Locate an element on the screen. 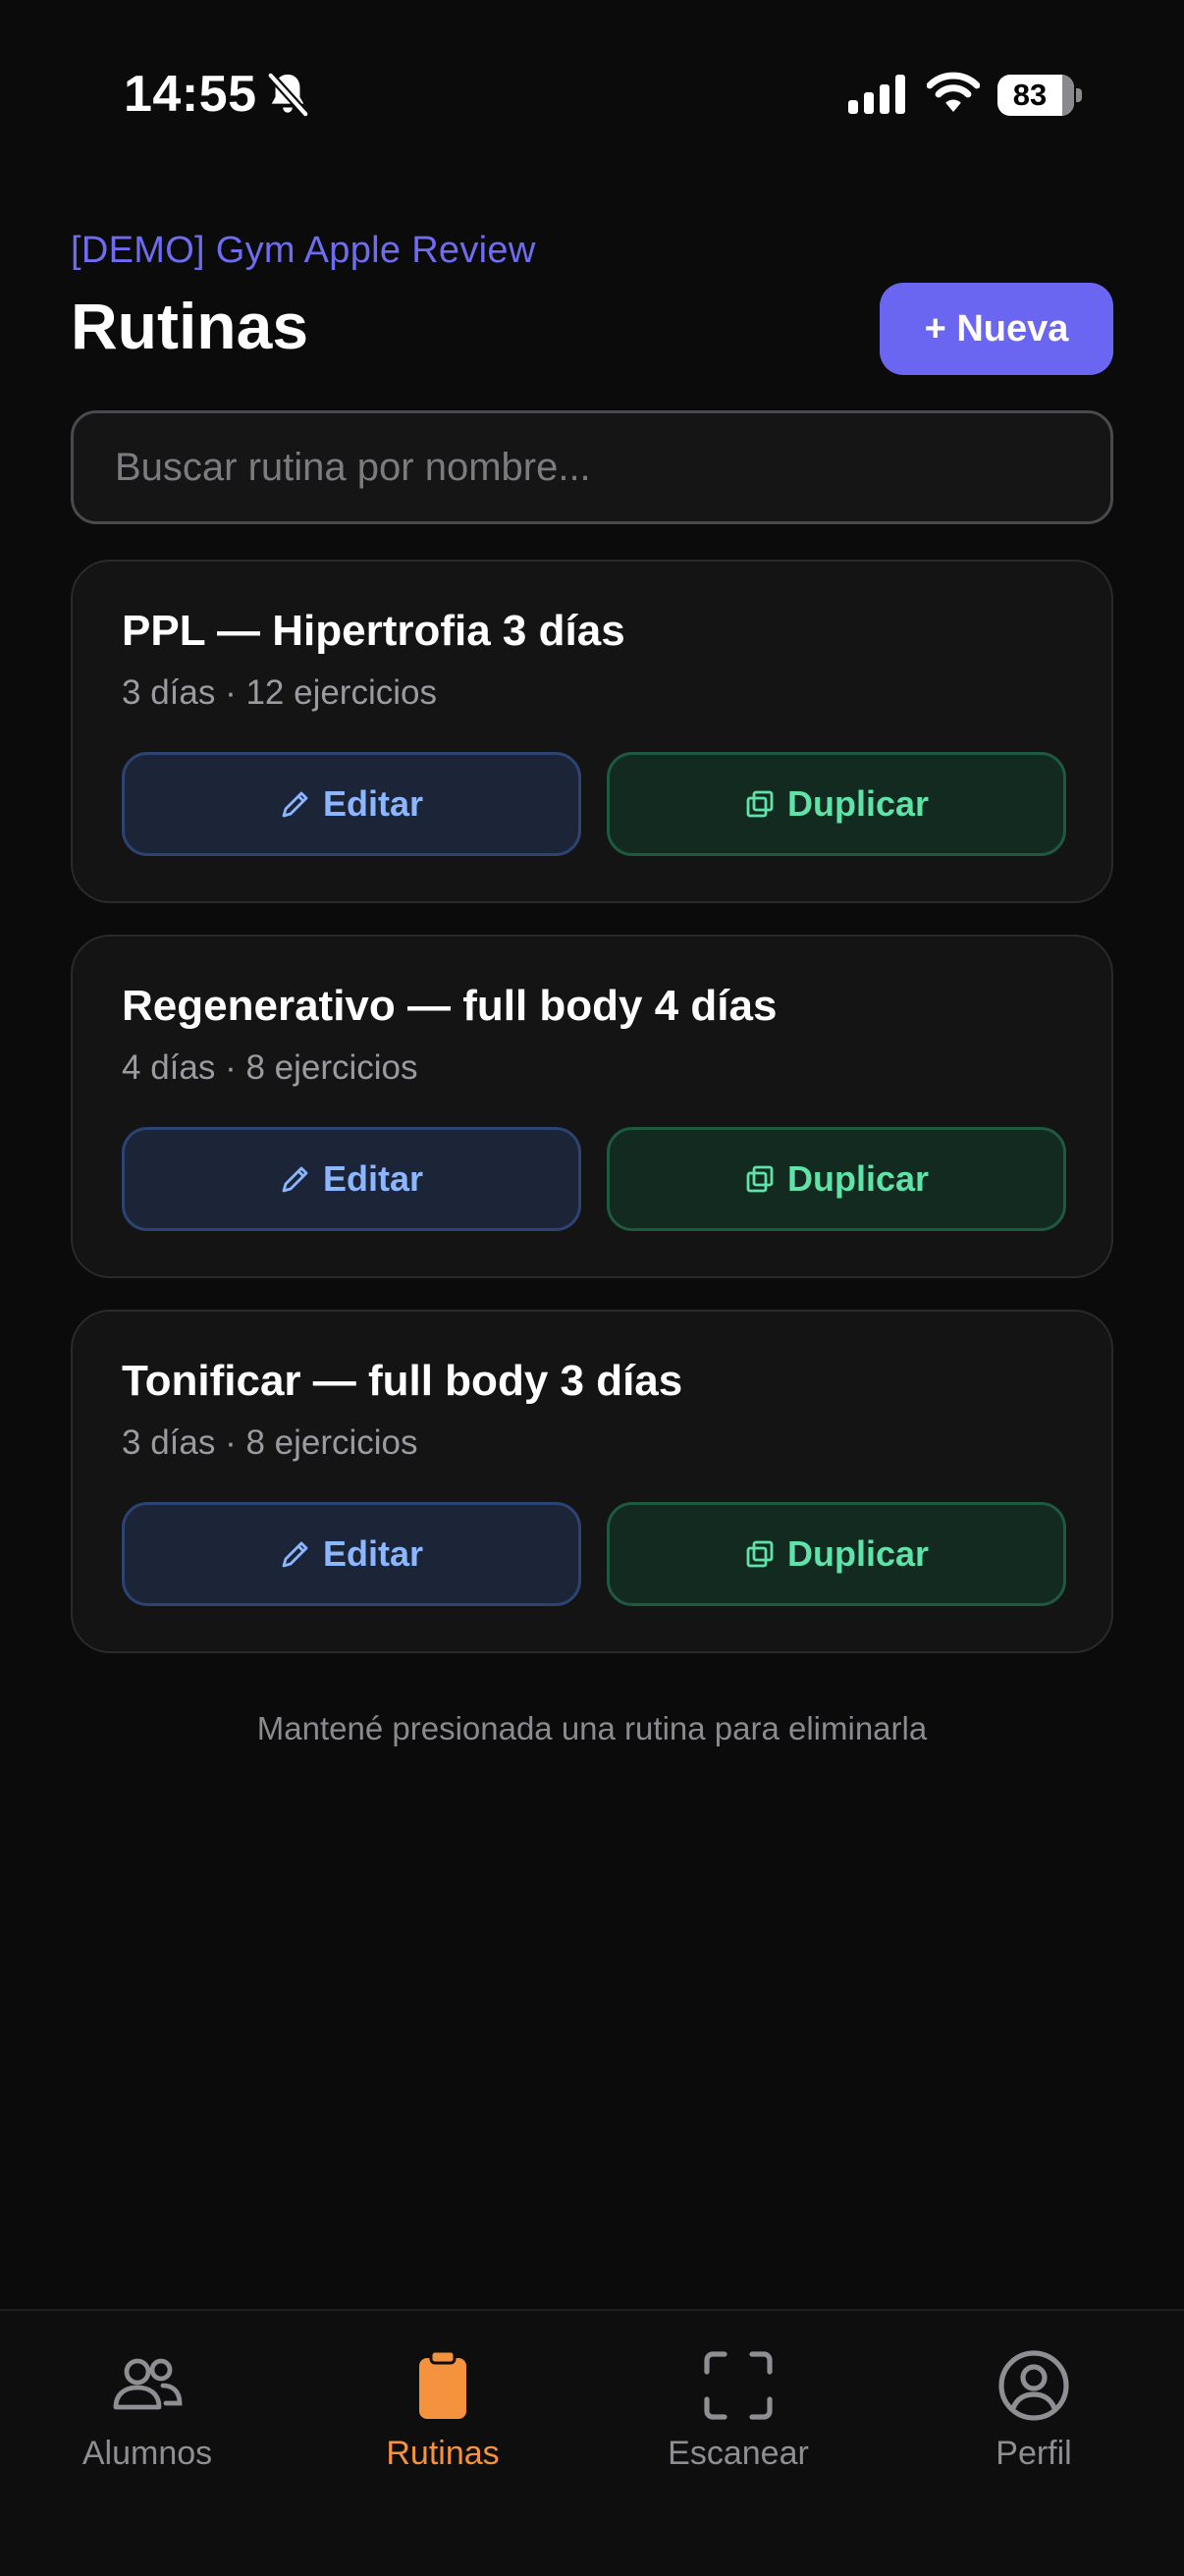 This screenshot has height=2576, width=1184. tab-perfil: Perfil is located at coordinates (1034, 2417).